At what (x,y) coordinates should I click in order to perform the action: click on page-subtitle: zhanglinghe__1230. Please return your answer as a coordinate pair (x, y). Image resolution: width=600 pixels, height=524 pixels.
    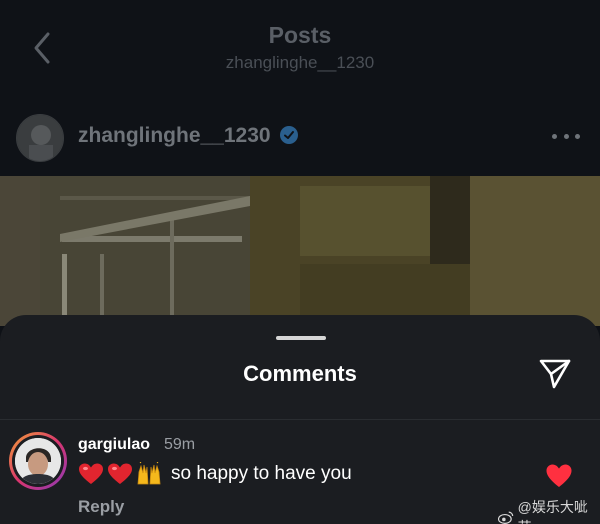
    Looking at the image, I should click on (300, 62).